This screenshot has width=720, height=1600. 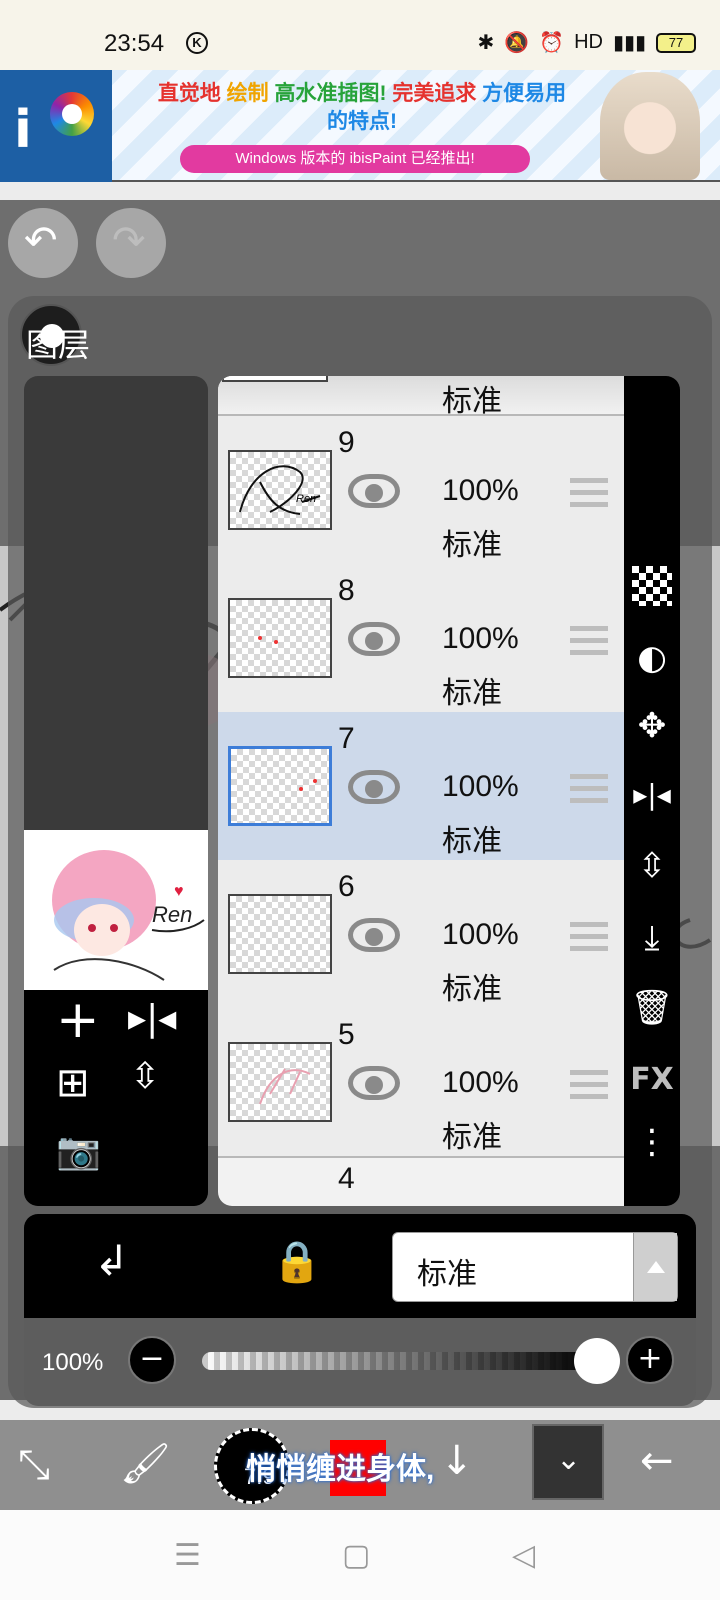 What do you see at coordinates (650, 126) in the screenshot?
I see `ad-portrait-image` at bounding box center [650, 126].